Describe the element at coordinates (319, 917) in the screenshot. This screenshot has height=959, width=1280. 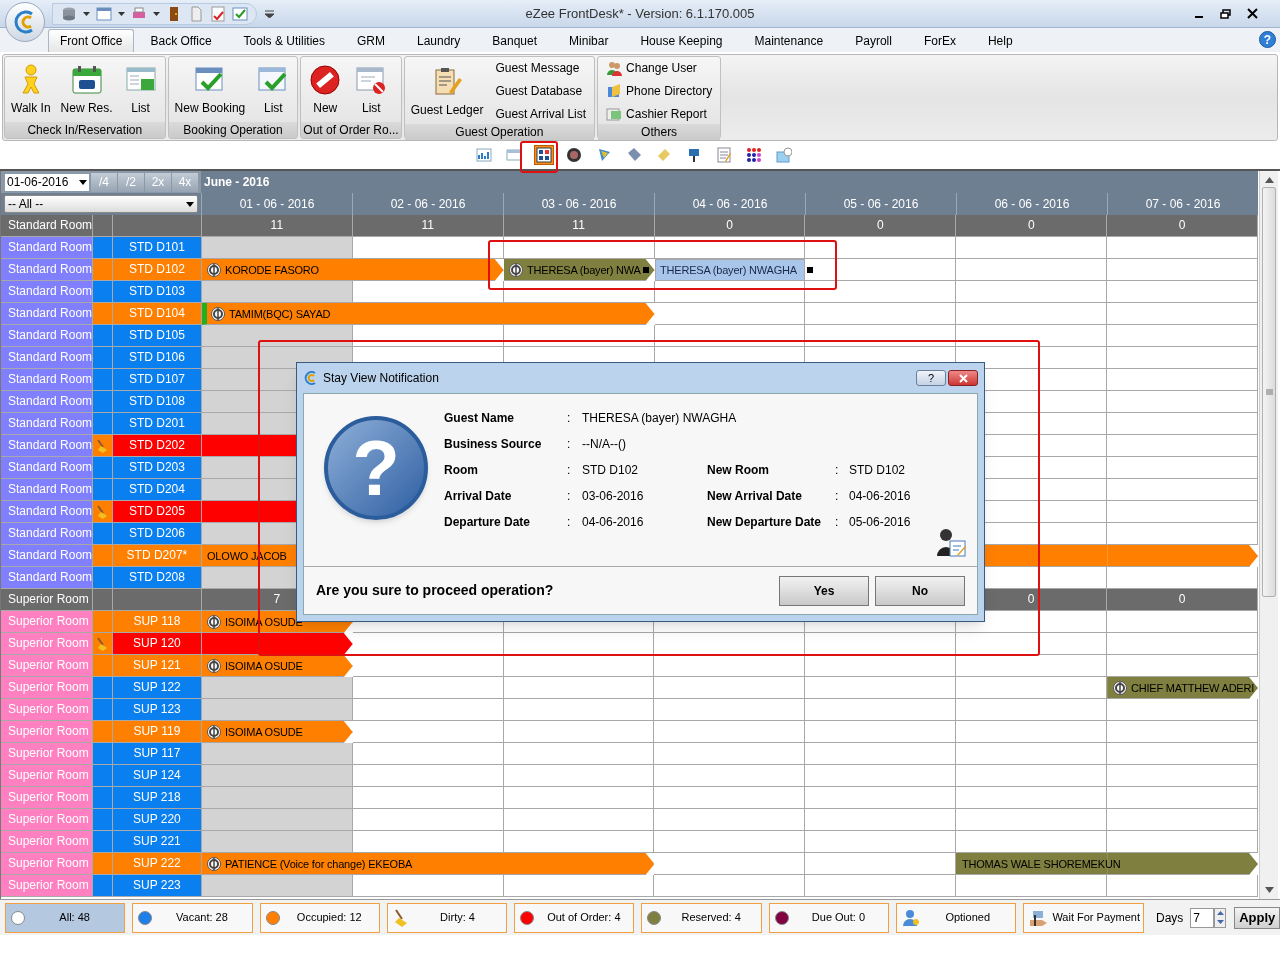
I see `legend-filter: Occupied: 12` at that location.